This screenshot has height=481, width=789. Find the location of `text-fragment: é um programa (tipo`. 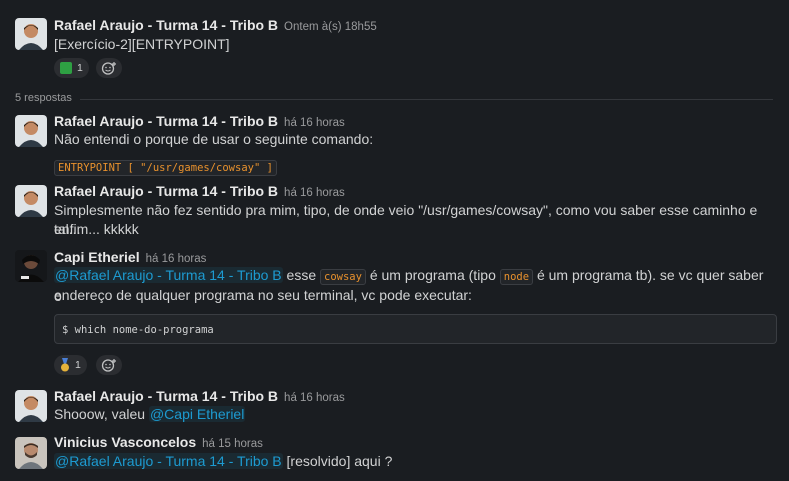

text-fragment: é um programa (tipo is located at coordinates (432, 275).